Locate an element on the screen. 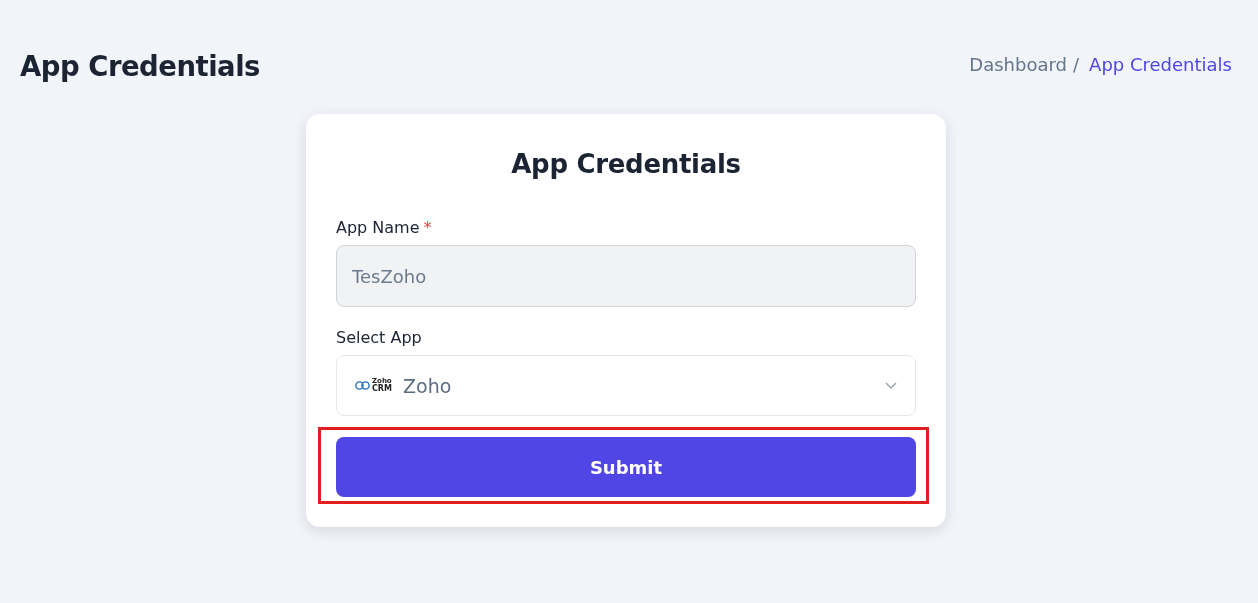 The width and height of the screenshot is (1258, 603). breadcrumb-link: App Credentials is located at coordinates (1160, 64).